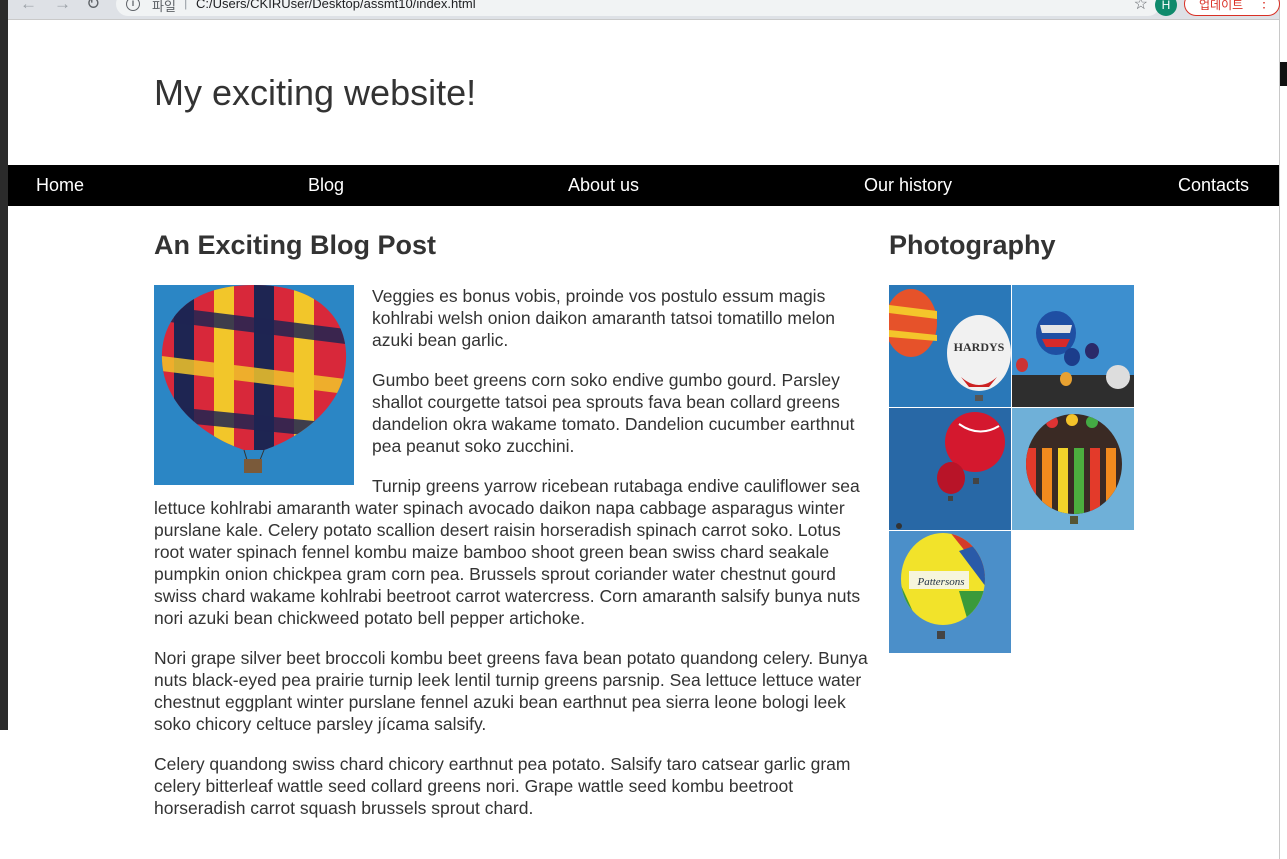  I want to click on gallery-photo: HARDYS, so click(950, 346).